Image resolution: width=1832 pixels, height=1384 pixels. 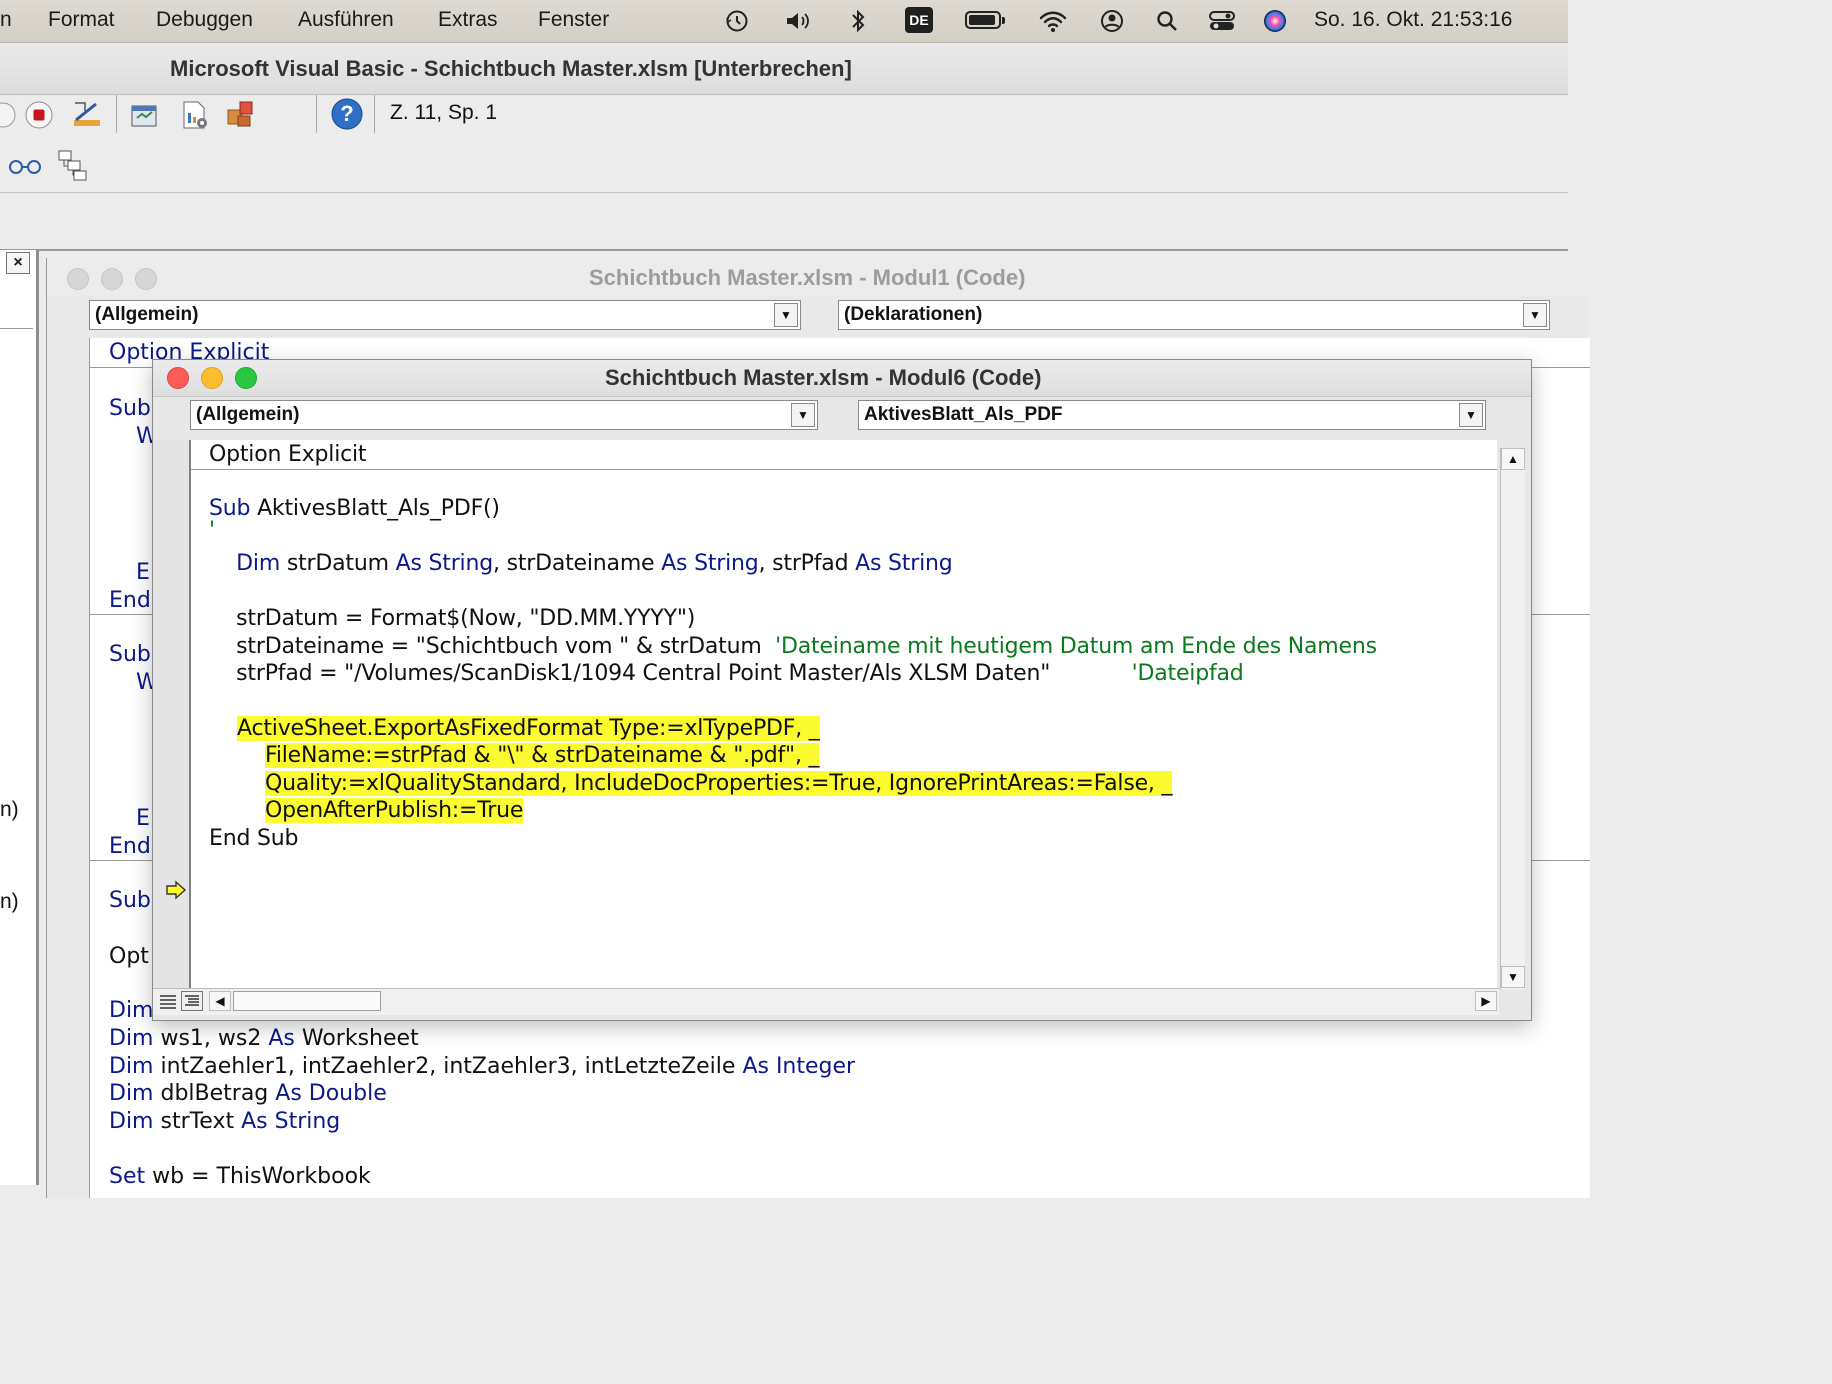 I want to click on menu-bar-clock: So. 16. Okt. 21:53:16, so click(x=1413, y=20).